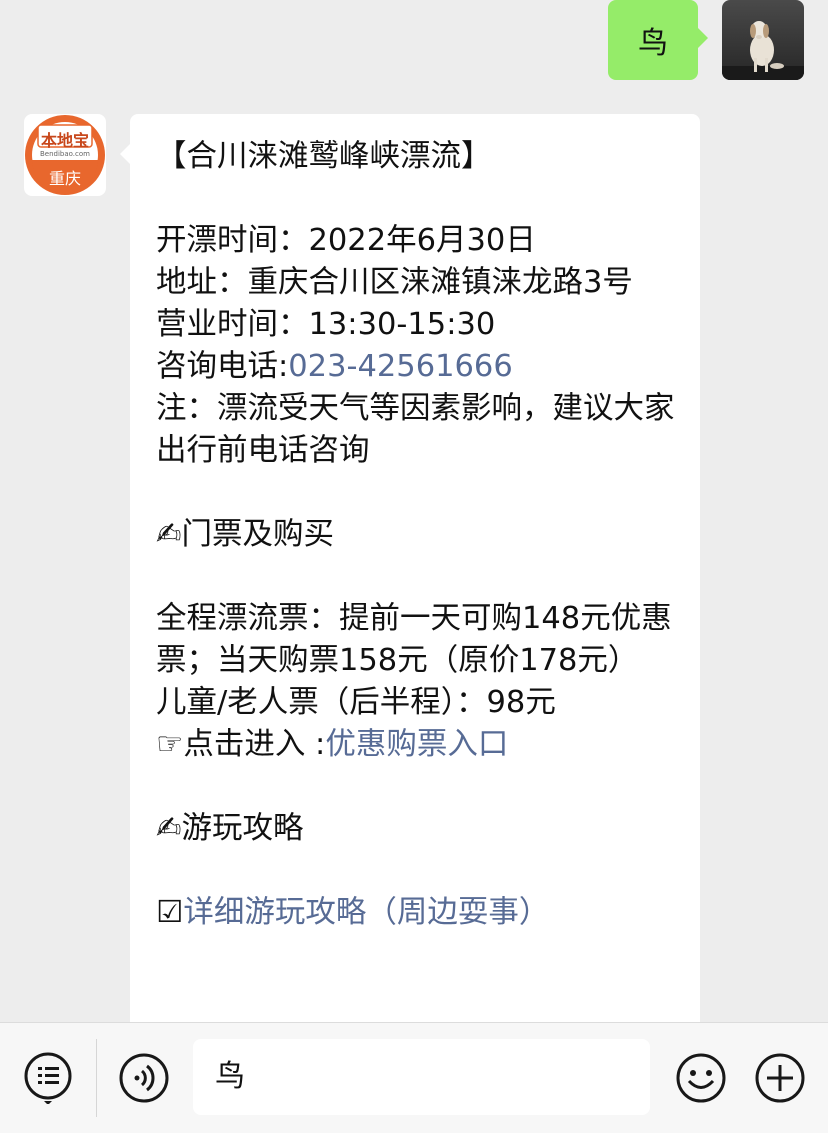 The width and height of the screenshot is (828, 1133). What do you see at coordinates (326, 324) in the screenshot?
I see `business-hours-line: 营业时间：13:30-15:30` at bounding box center [326, 324].